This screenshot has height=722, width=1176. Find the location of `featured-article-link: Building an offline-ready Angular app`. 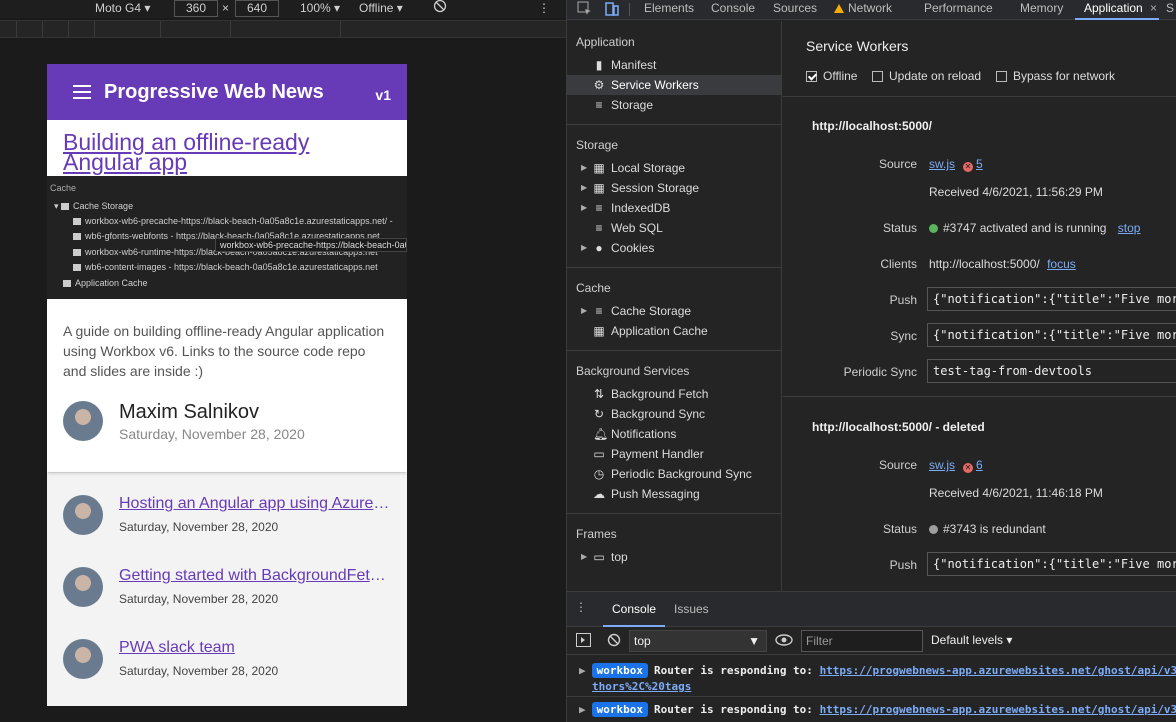

featured-article-link: Building an offline-ready Angular app is located at coordinates (227, 148).